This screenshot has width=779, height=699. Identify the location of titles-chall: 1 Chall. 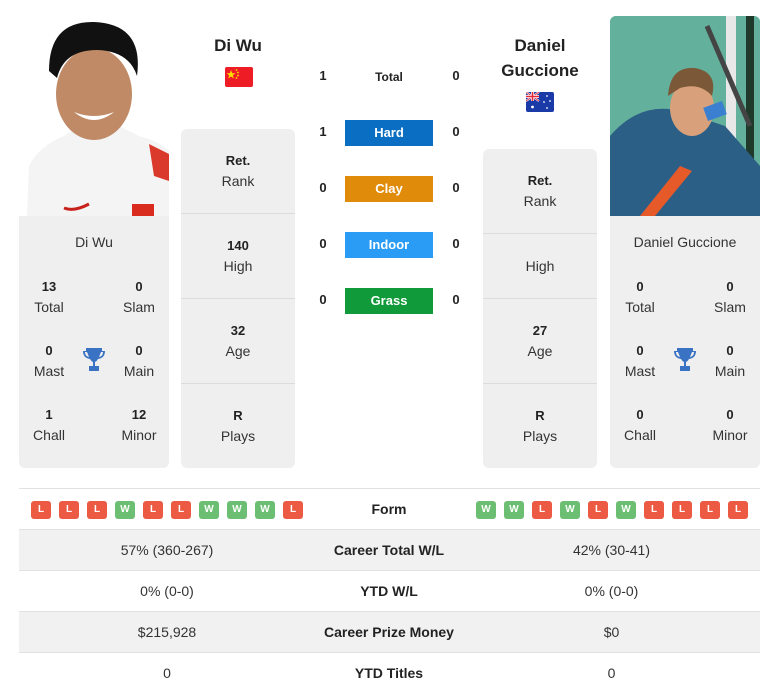
(49, 425).